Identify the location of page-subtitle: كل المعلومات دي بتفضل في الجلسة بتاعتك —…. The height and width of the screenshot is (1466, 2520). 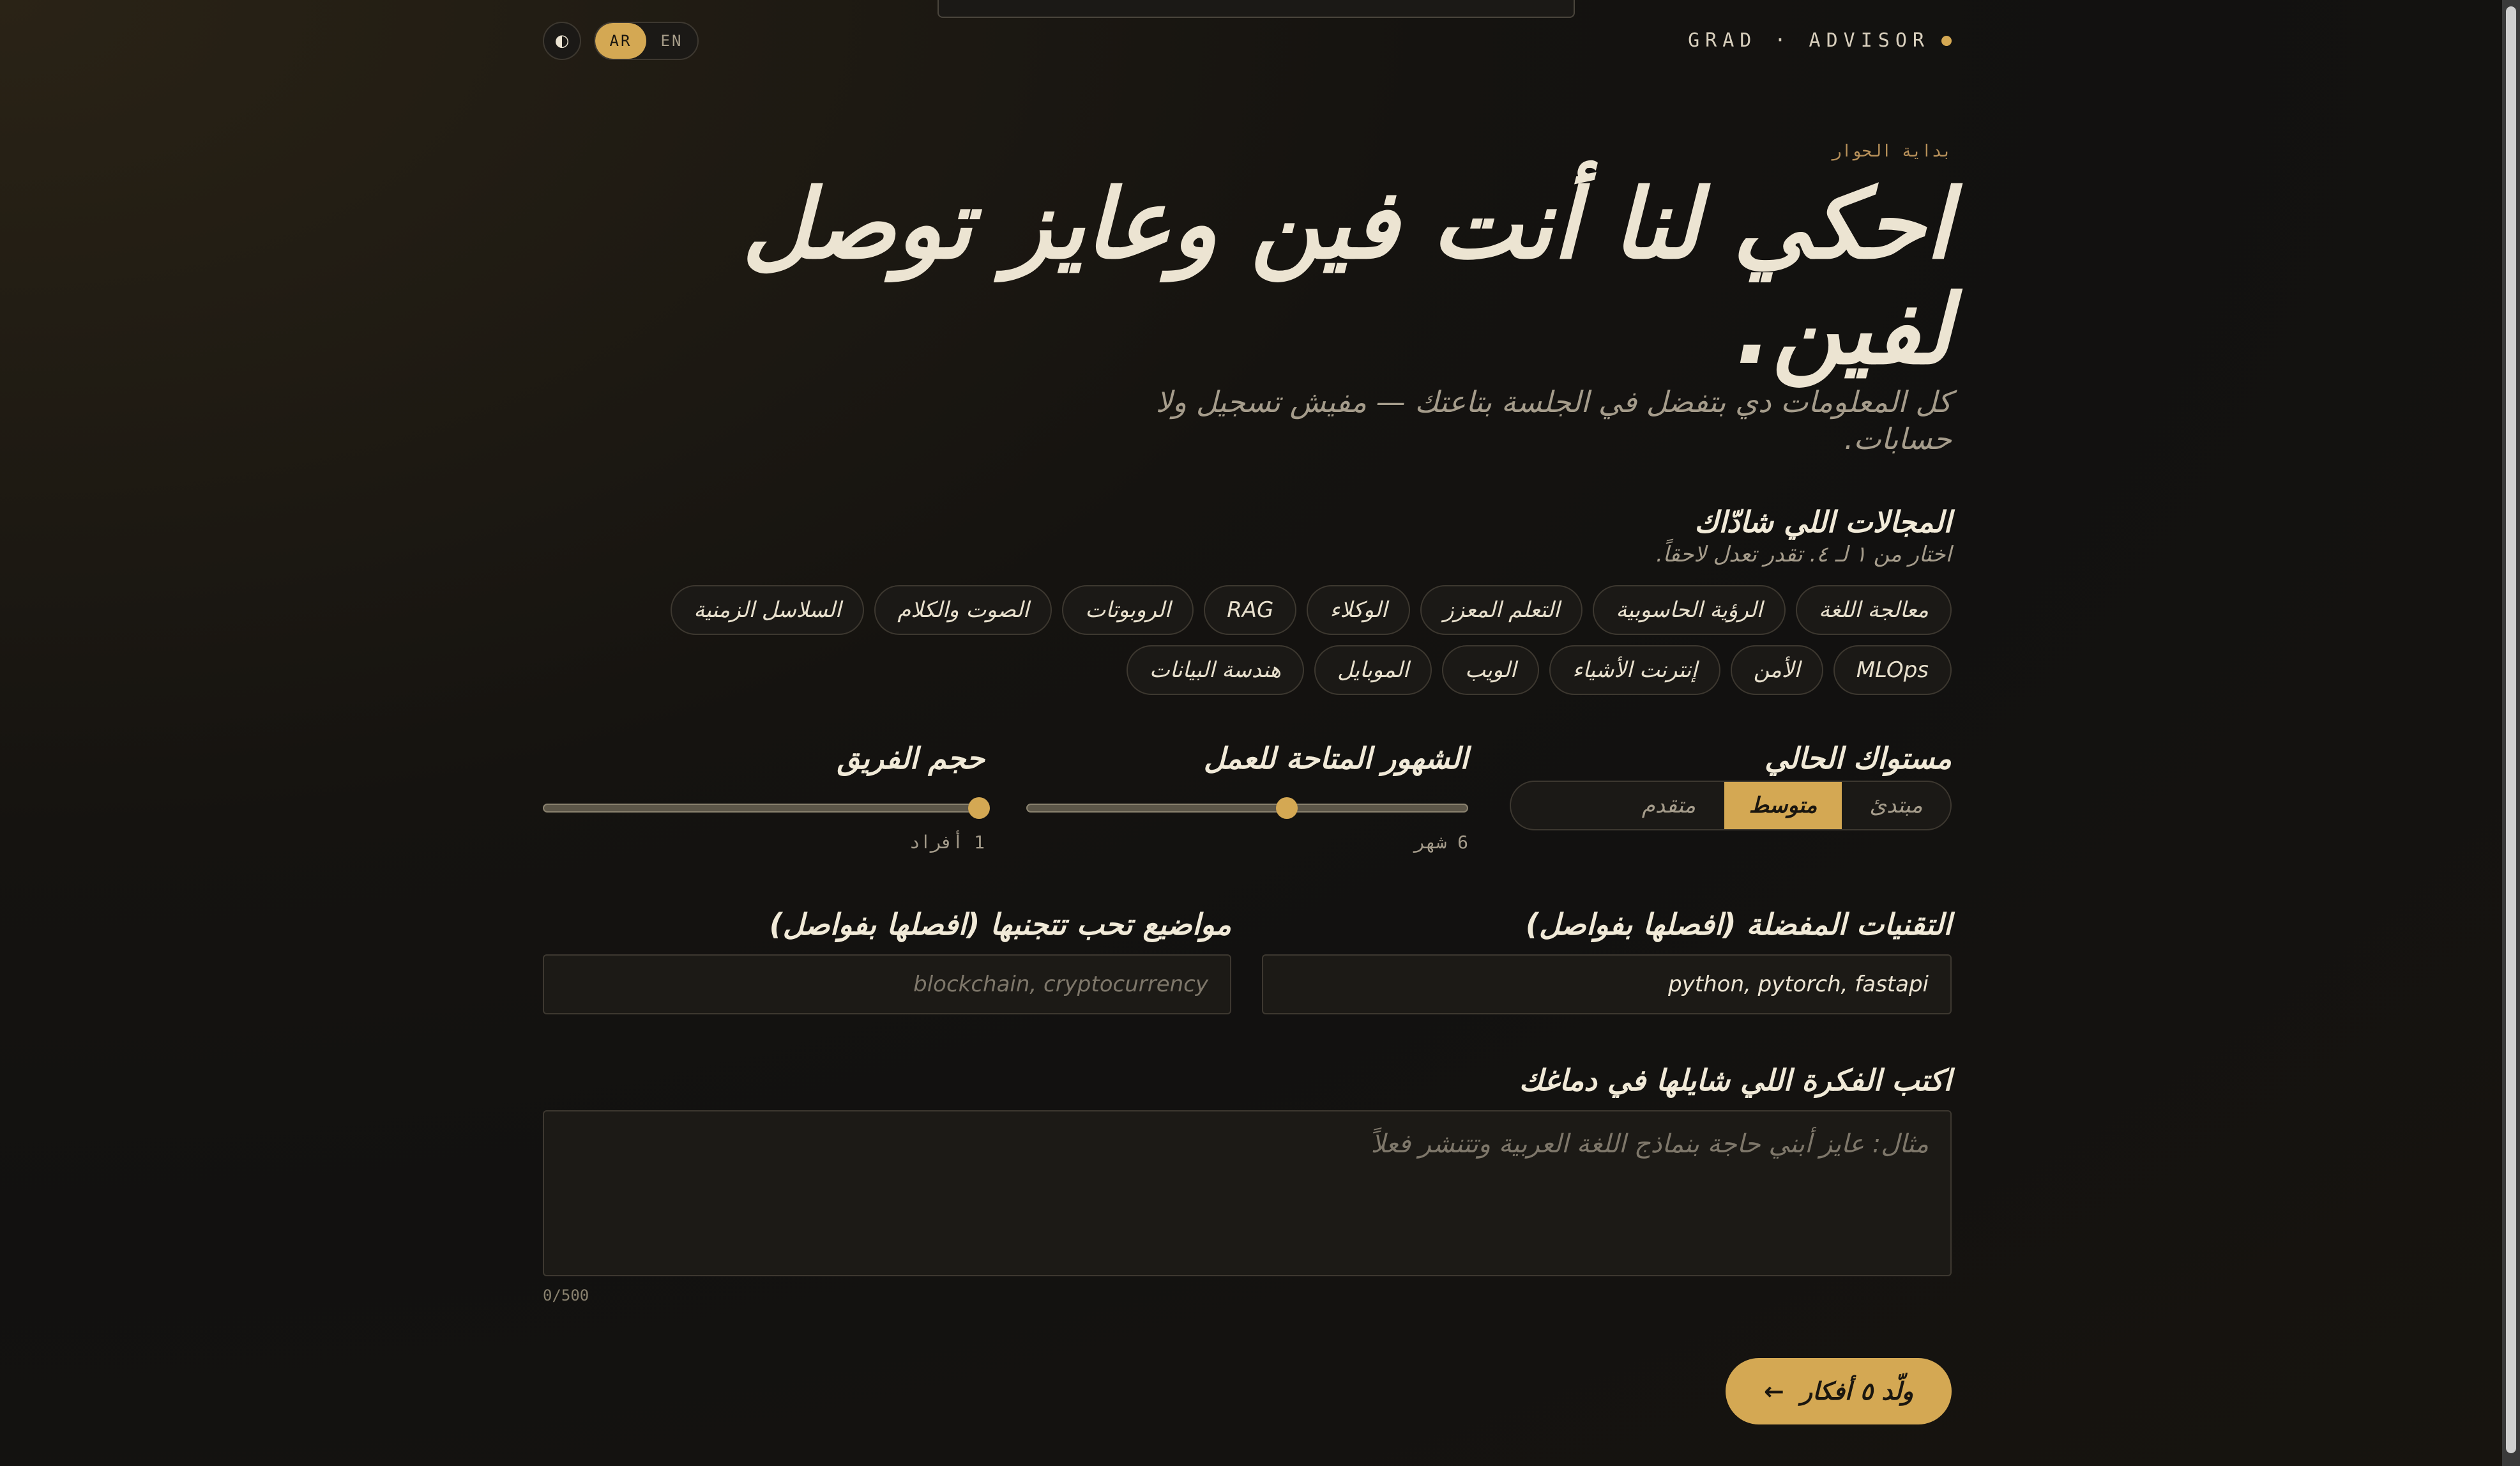
(1554, 420).